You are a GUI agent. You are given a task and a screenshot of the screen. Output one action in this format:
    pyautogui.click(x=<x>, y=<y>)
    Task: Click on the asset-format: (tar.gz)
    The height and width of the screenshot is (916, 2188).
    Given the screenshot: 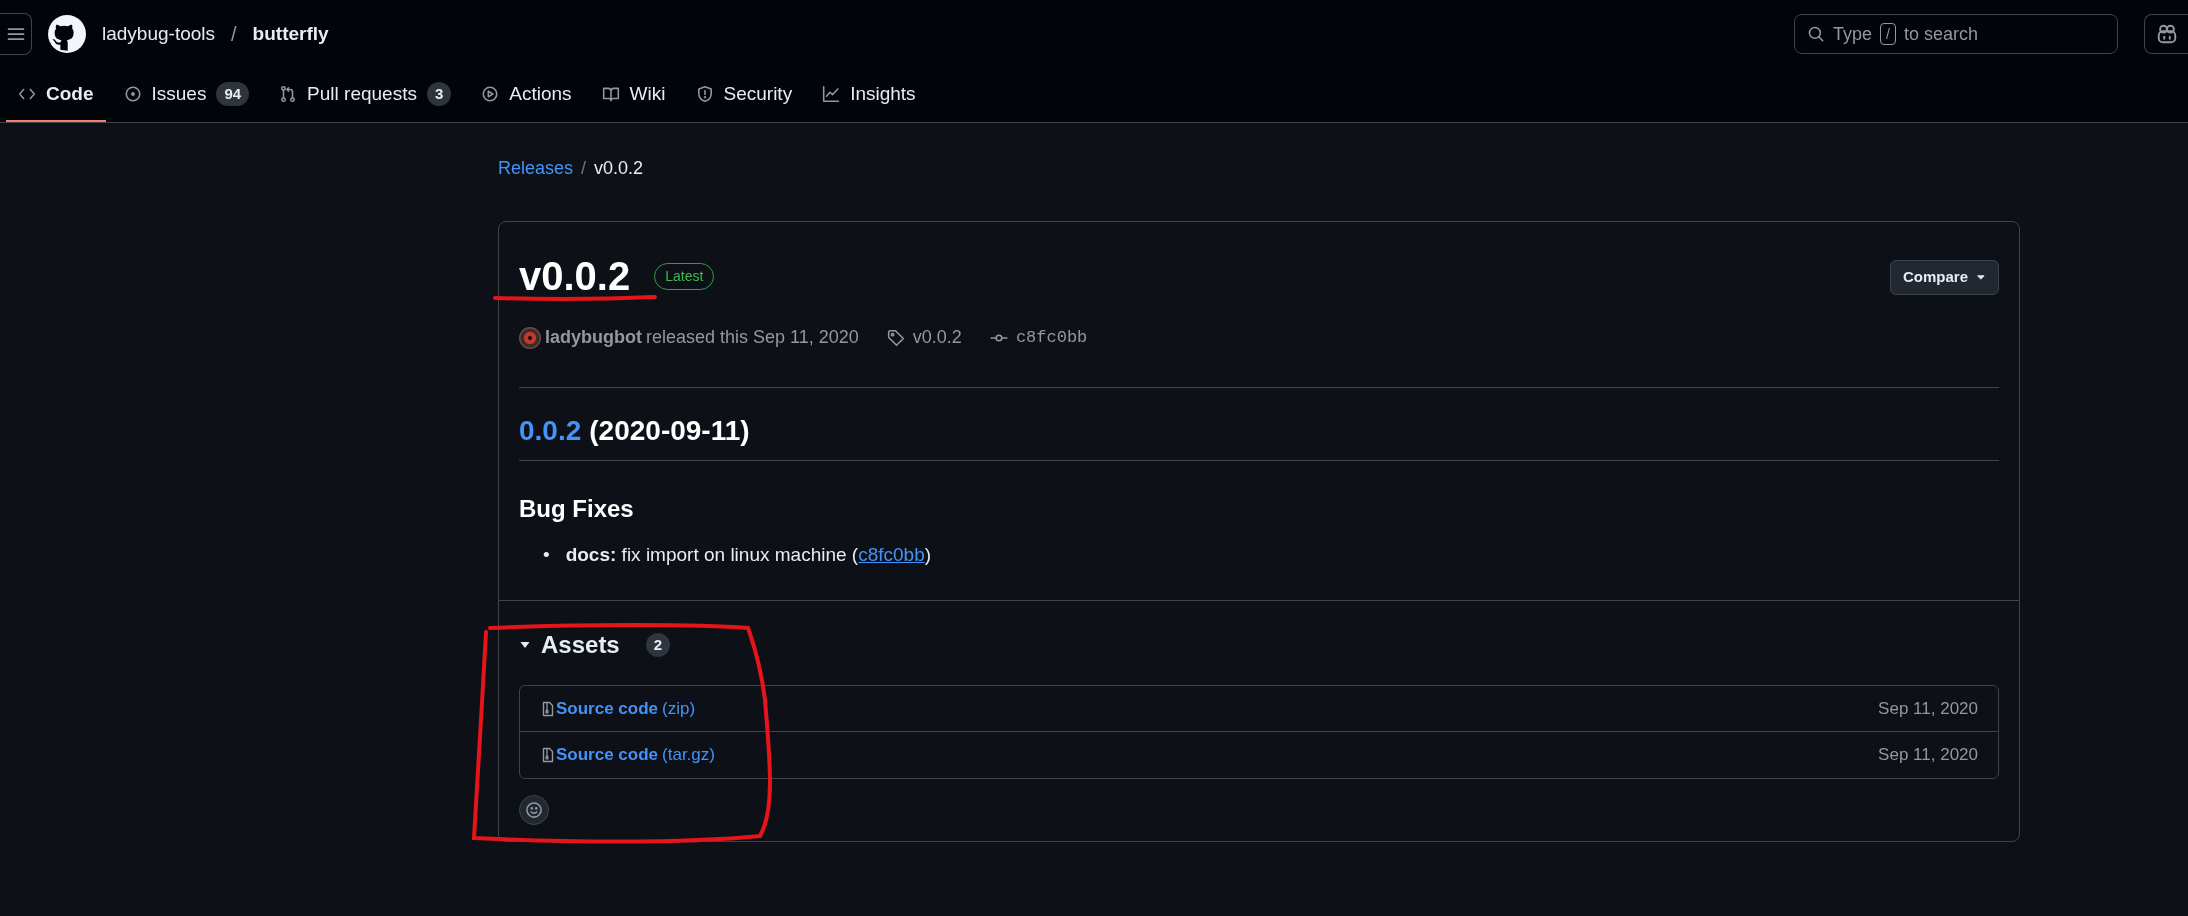 What is the action you would take?
    pyautogui.click(x=688, y=755)
    